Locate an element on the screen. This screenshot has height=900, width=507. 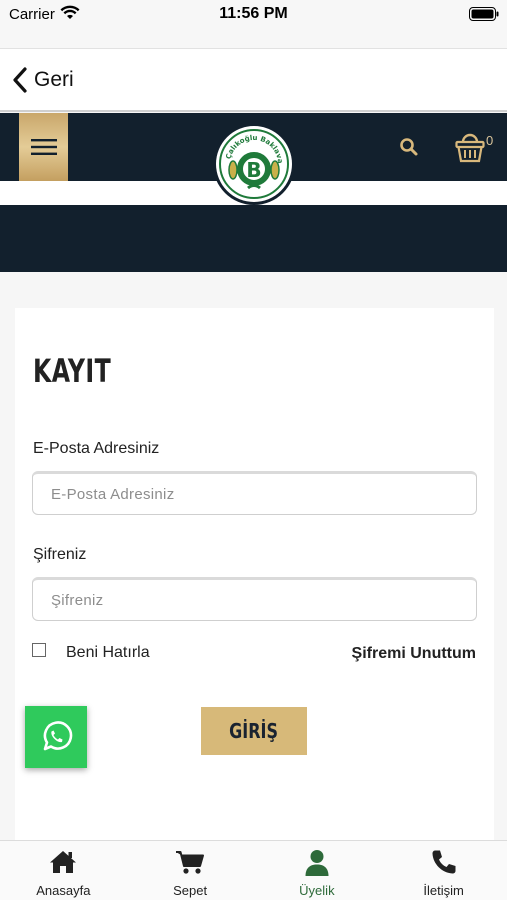
login-button: GİRİŞ is located at coordinates (254, 731).